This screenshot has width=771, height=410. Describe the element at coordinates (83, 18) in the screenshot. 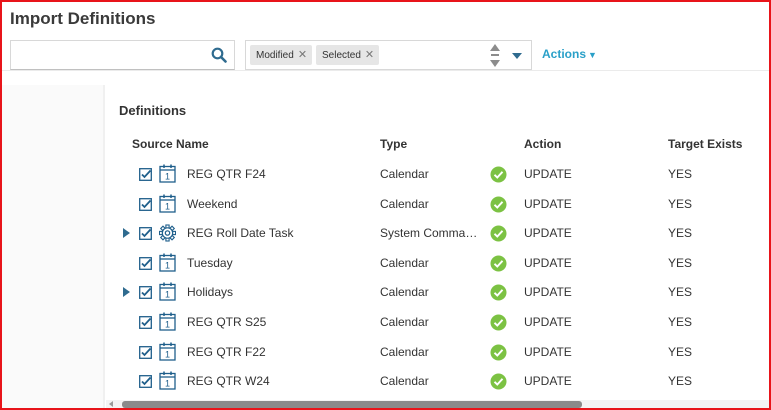

I see `page-title: Import Definitions` at that location.